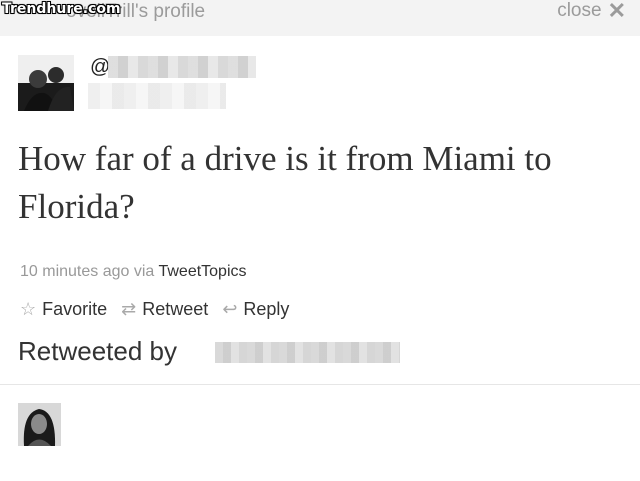  What do you see at coordinates (157, 96) in the screenshot?
I see `redacted-name` at bounding box center [157, 96].